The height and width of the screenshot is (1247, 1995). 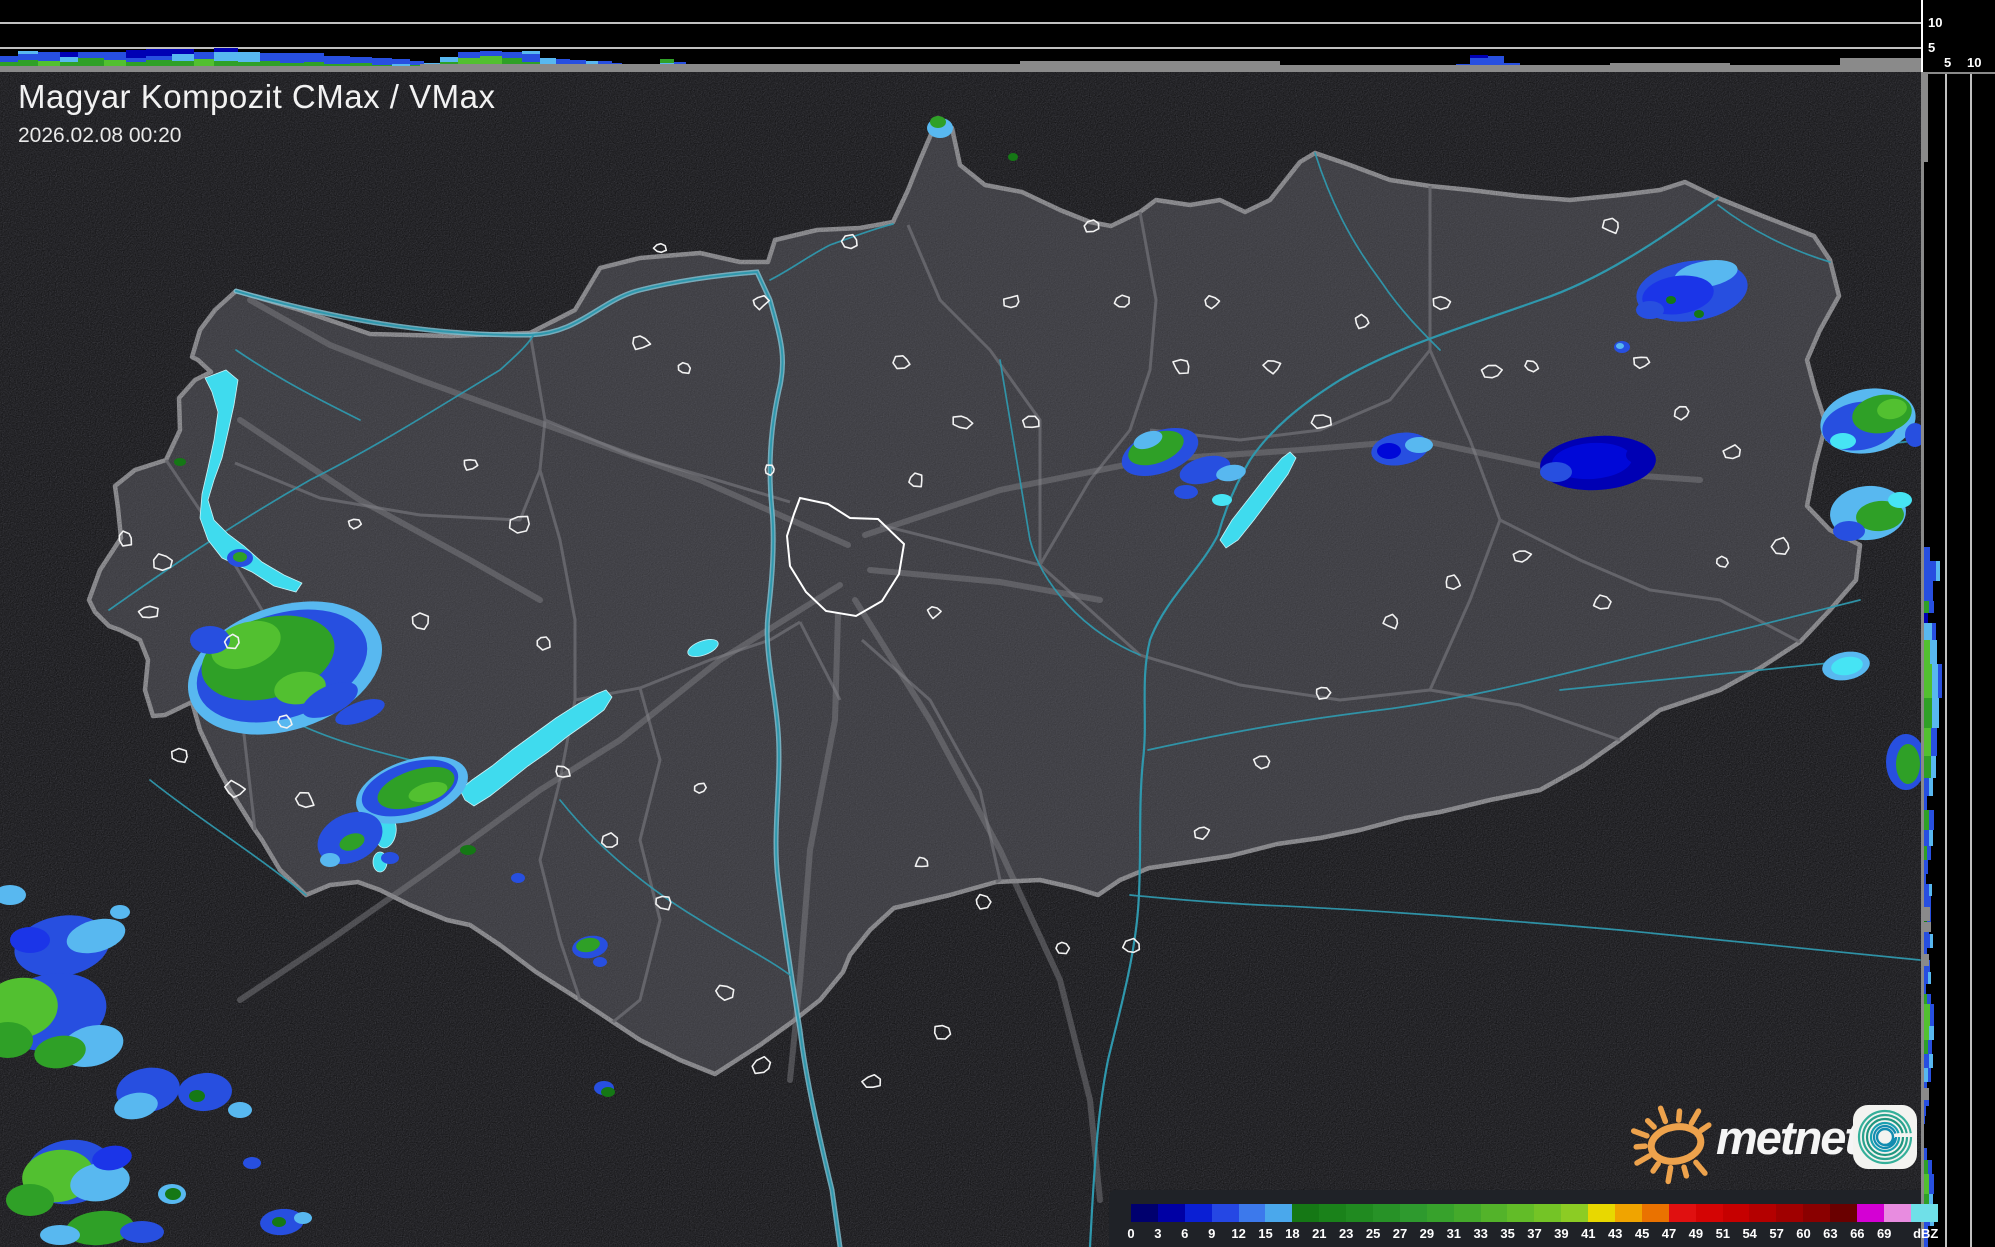 What do you see at coordinates (1671, 1145) in the screenshot?
I see `sun-icon` at bounding box center [1671, 1145].